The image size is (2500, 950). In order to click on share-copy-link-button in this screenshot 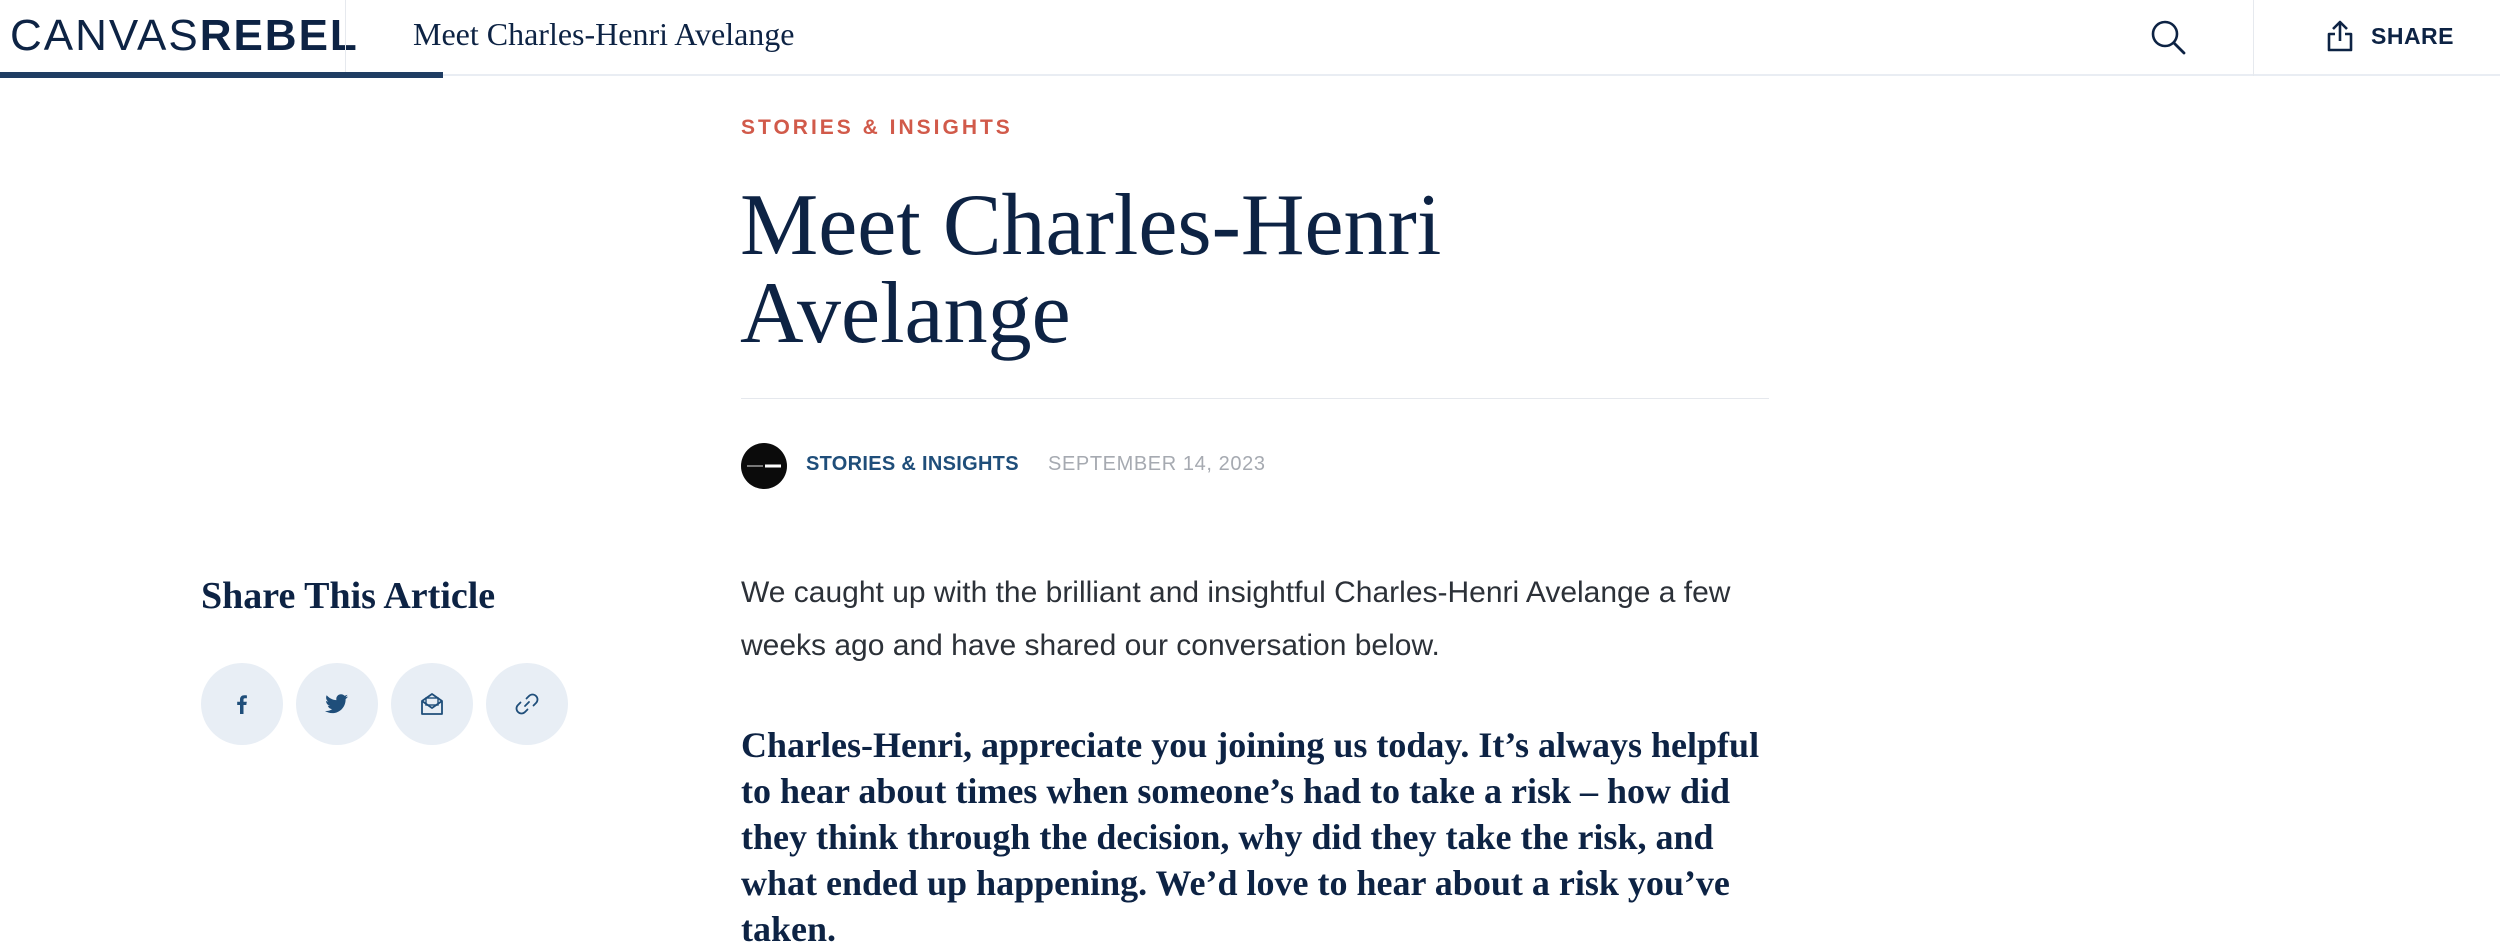, I will do `click(527, 704)`.